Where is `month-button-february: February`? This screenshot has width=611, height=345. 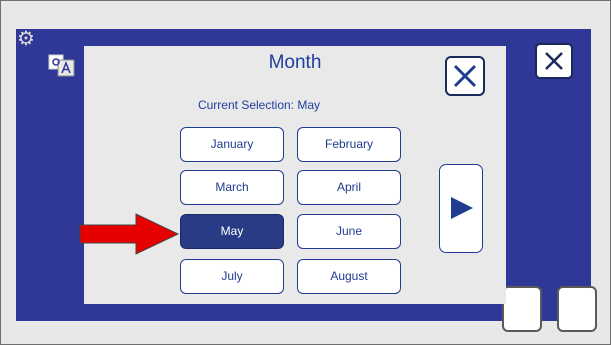 month-button-february: February is located at coordinates (349, 144).